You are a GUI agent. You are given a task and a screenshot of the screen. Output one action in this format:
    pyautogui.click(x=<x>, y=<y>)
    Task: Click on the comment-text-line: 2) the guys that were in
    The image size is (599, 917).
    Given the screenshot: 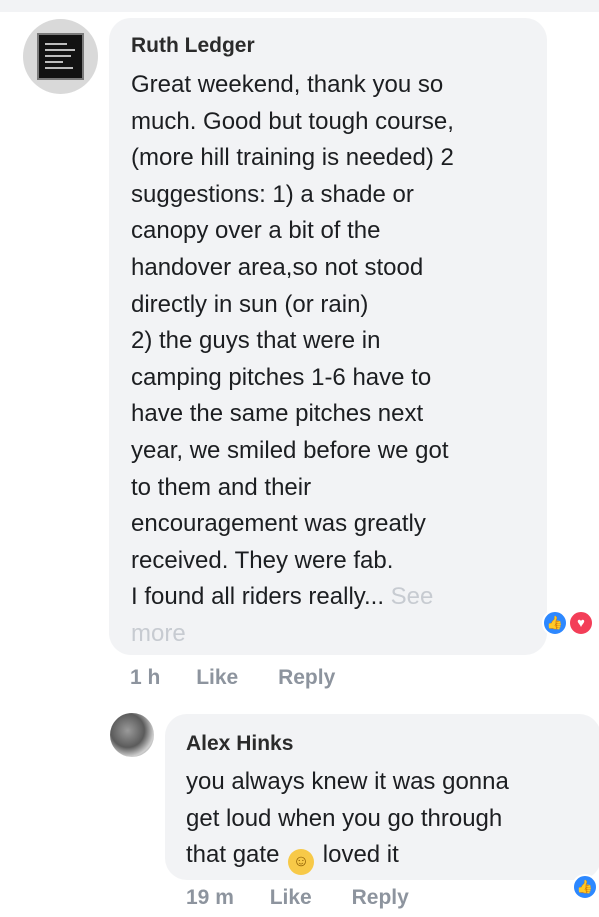 What is the action you would take?
    pyautogui.click(x=256, y=341)
    